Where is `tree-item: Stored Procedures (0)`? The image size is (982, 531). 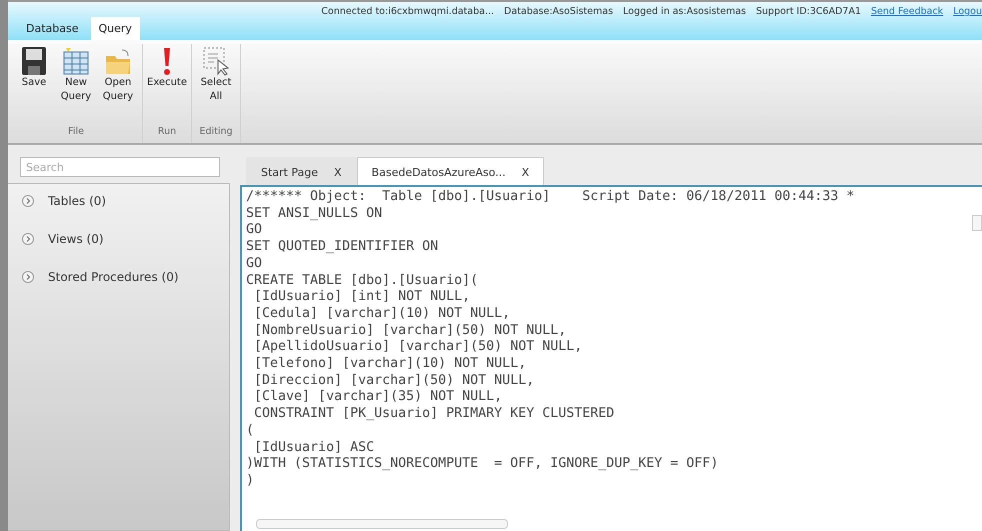
tree-item: Stored Procedures (0) is located at coordinates (118, 277).